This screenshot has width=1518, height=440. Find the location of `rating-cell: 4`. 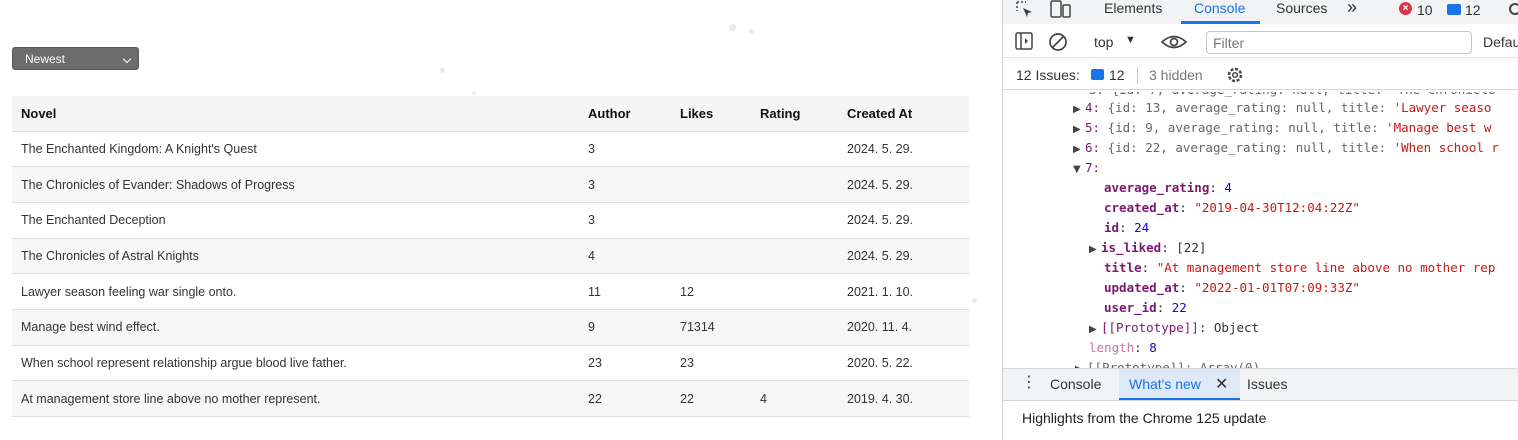

rating-cell: 4 is located at coordinates (794, 398).